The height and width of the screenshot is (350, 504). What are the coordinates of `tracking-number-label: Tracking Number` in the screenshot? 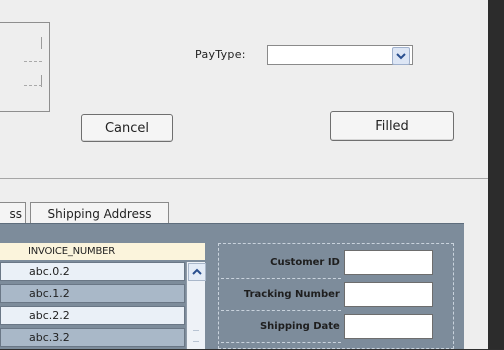 It's located at (291, 294).